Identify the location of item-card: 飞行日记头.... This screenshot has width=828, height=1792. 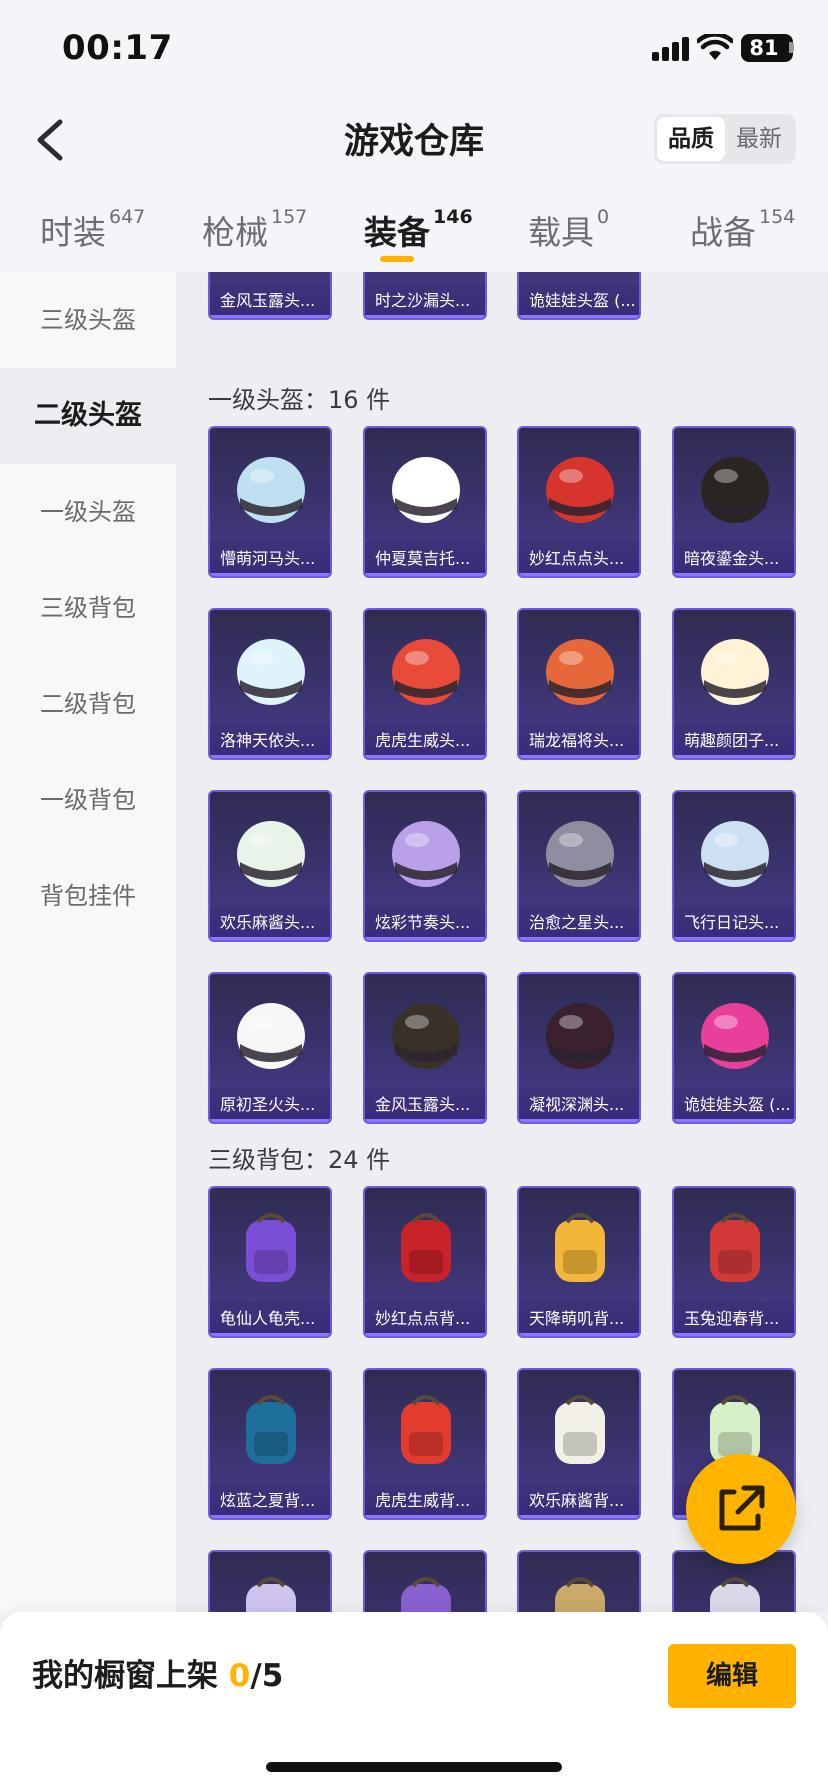
(734, 866).